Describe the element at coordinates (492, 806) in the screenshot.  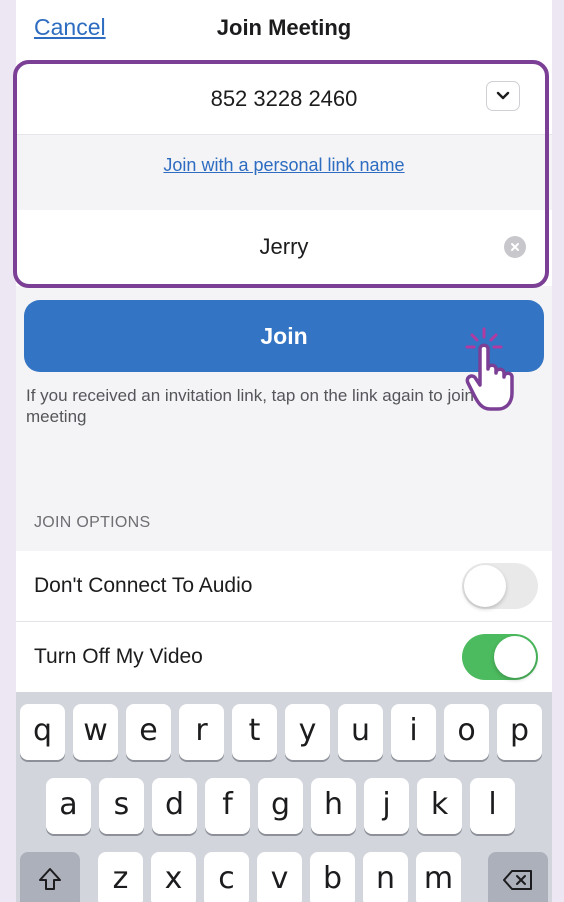
I see `key-l: l` at that location.